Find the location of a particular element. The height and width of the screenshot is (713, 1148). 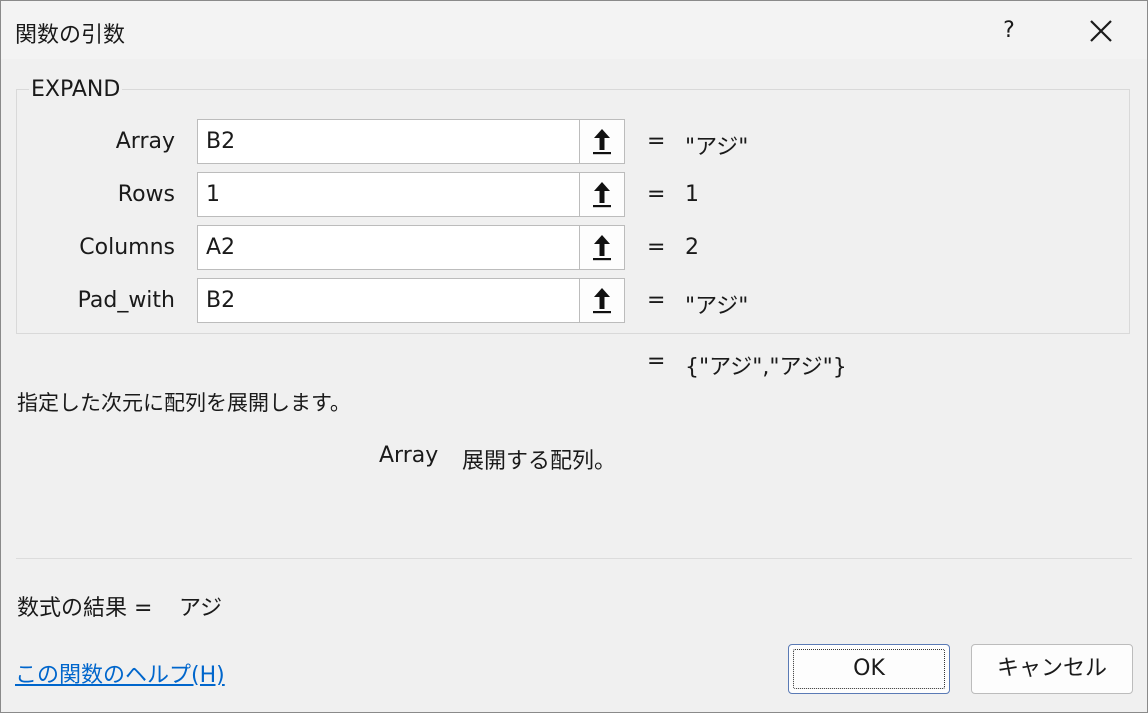

close-icon is located at coordinates (1101, 31).